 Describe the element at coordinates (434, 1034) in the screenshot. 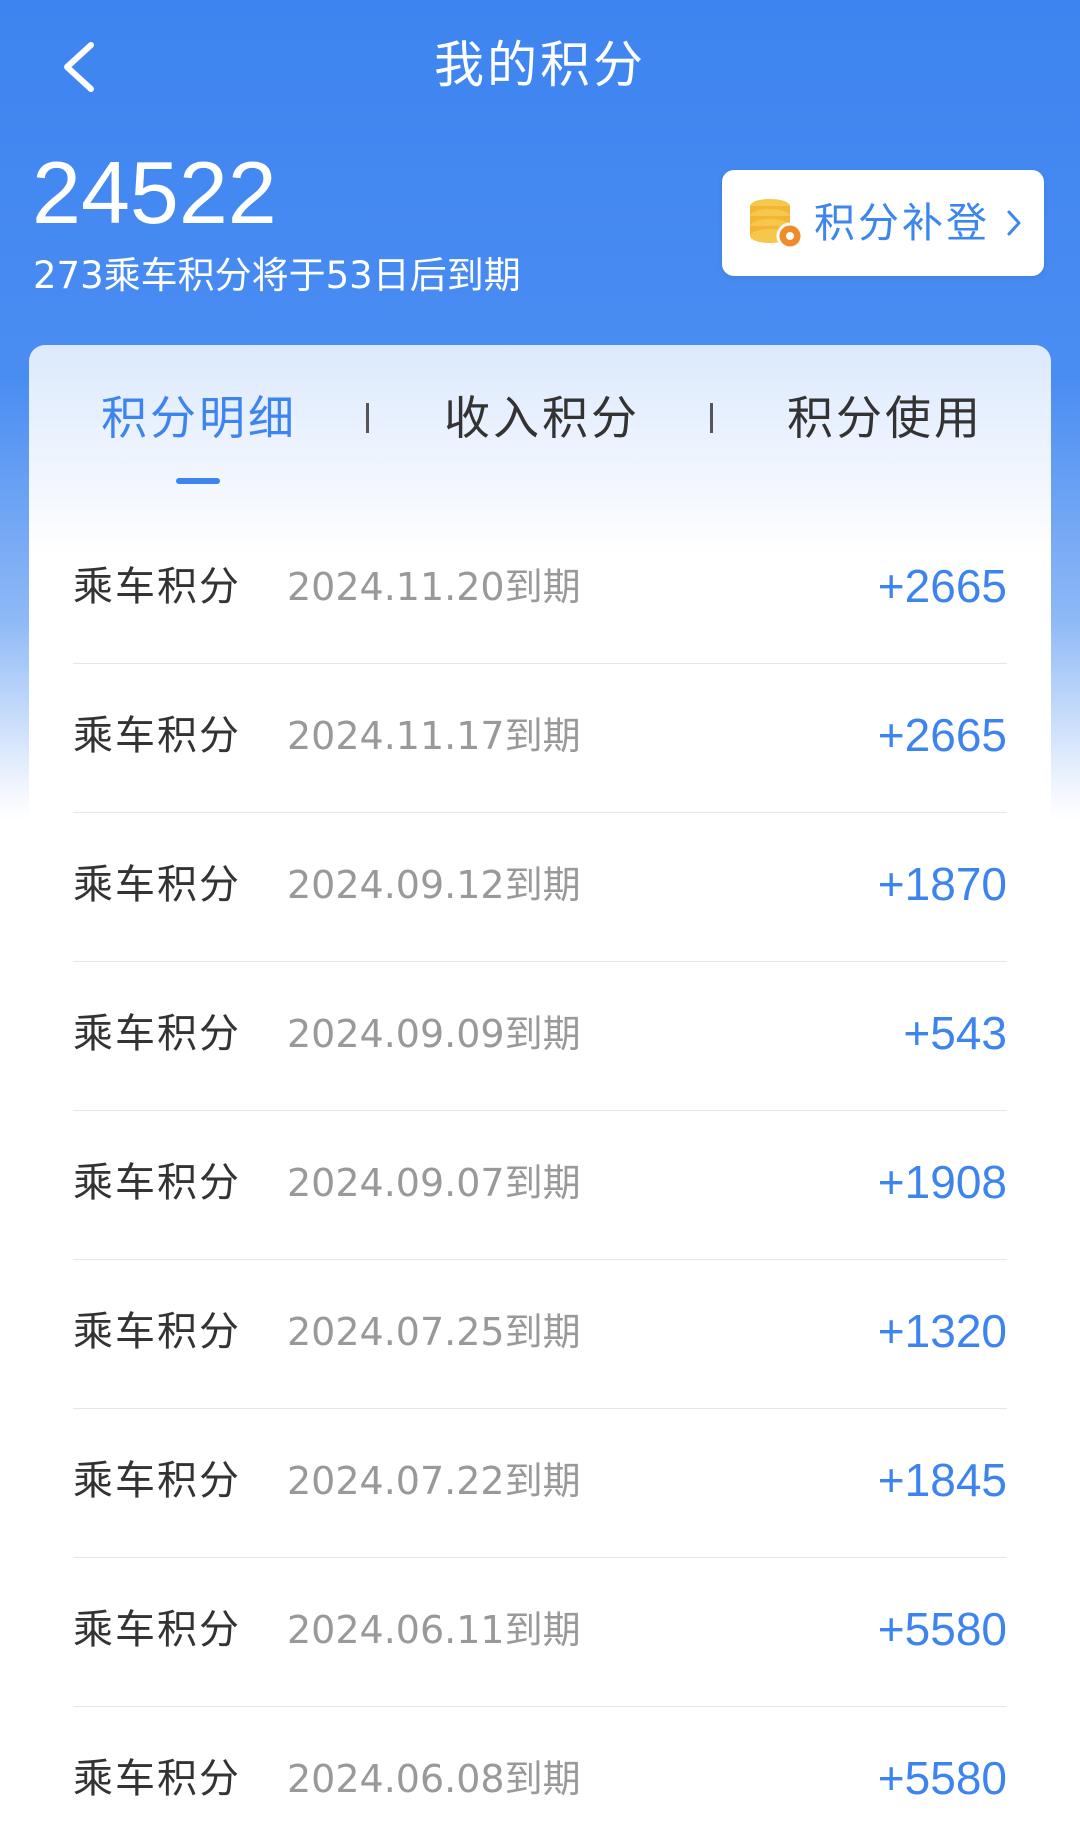

I see `record-expiry-date: 2024.09.09到期` at that location.